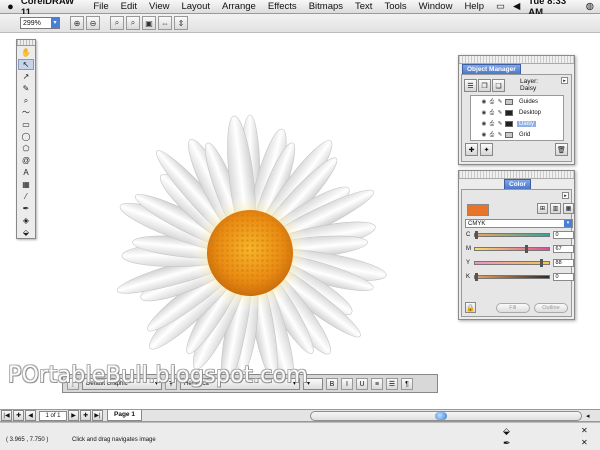 The image size is (600, 450). Describe the element at coordinates (511, 262) in the screenshot. I see `yellow-slider` at that location.